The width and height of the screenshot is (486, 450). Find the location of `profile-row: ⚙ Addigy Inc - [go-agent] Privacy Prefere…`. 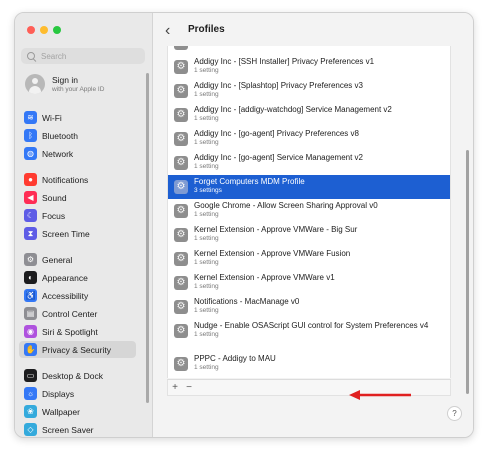

profile-row: ⚙ Addigy Inc - [go-agent] Privacy Prefere… is located at coordinates (309, 139).